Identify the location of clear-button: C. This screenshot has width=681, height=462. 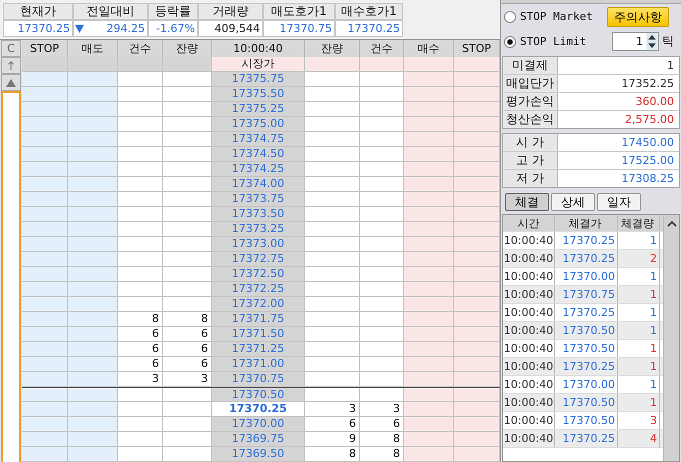
(11, 48).